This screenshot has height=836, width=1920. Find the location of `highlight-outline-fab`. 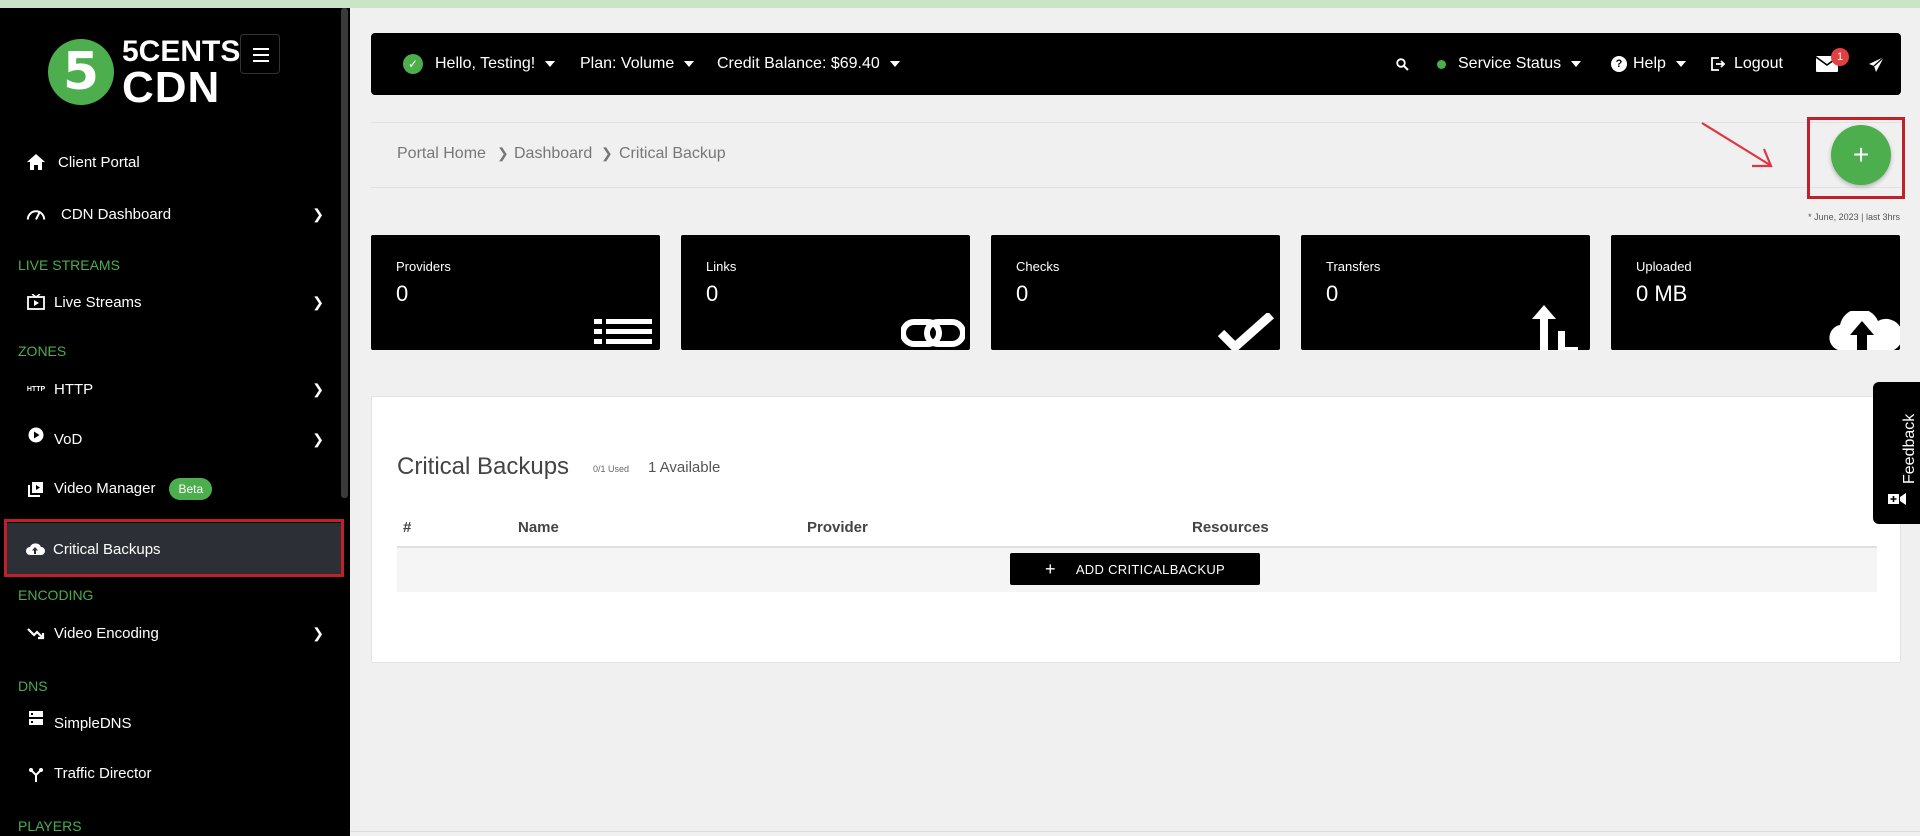

highlight-outline-fab is located at coordinates (1856, 158).